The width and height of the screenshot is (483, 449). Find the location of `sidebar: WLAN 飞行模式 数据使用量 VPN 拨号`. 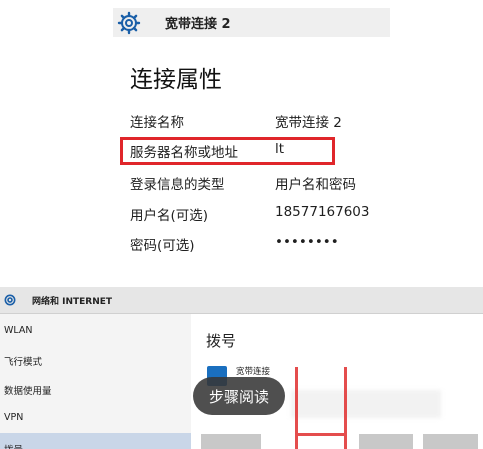

sidebar: WLAN 飞行模式 数据使用量 VPN 拨号 is located at coordinates (95, 381).